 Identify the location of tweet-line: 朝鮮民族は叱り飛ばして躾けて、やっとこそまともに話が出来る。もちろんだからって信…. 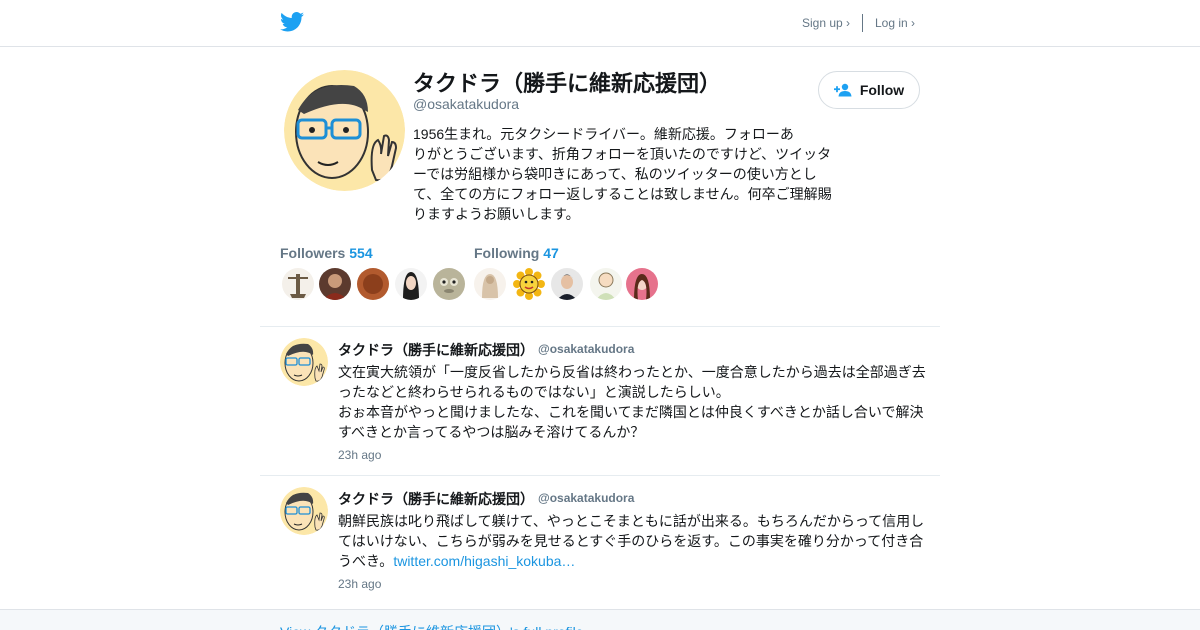
(631, 521).